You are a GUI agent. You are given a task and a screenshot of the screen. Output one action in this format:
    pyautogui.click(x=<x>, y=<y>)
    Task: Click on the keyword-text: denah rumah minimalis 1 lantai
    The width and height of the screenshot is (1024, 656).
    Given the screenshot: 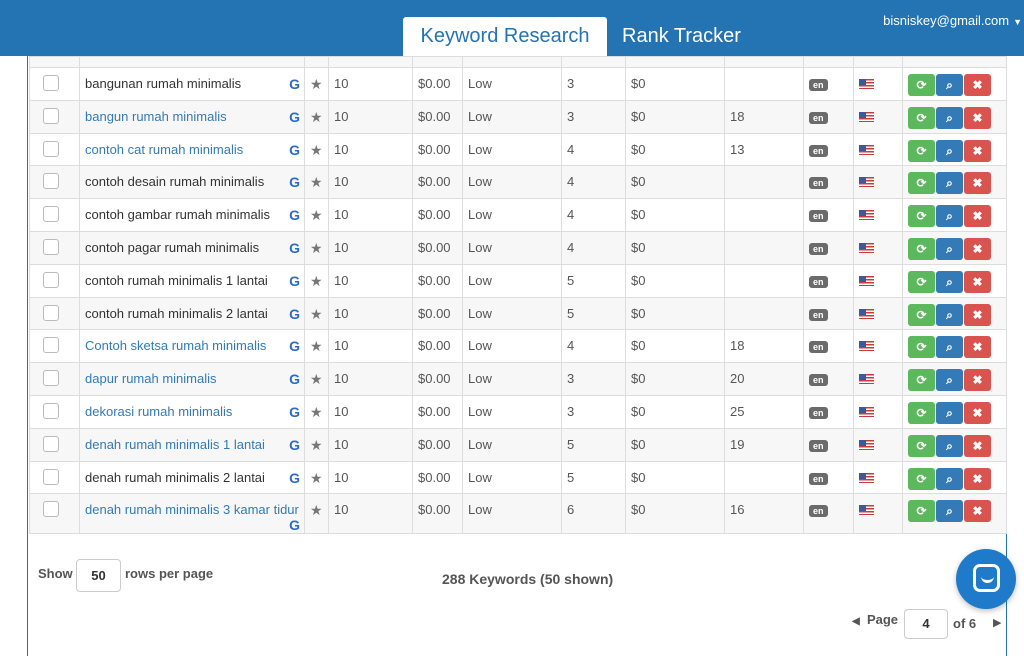 What is the action you would take?
    pyautogui.click(x=175, y=444)
    